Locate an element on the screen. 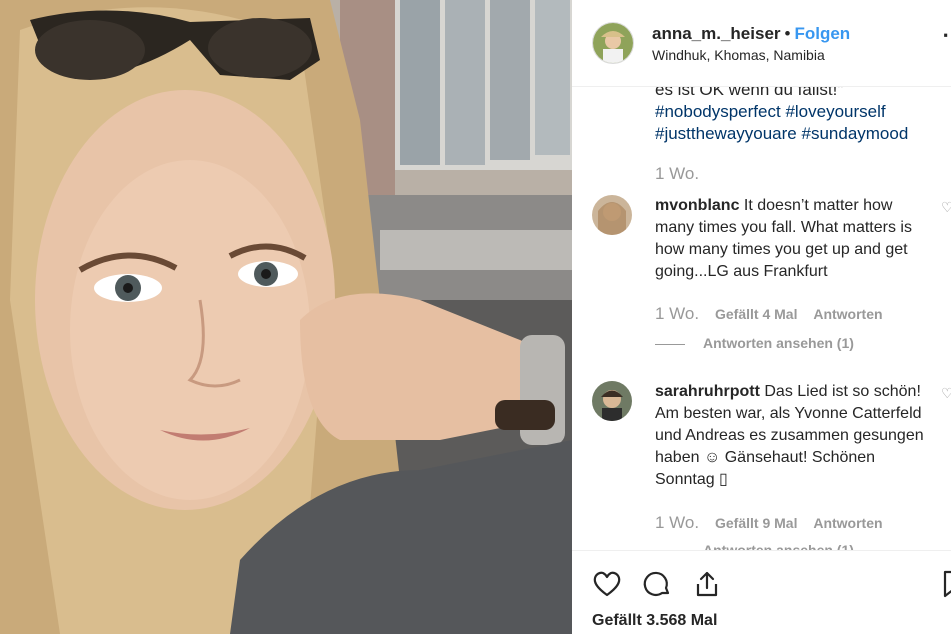 This screenshot has height=634, width=951. hashtag-link: #sundaymood is located at coordinates (855, 133).